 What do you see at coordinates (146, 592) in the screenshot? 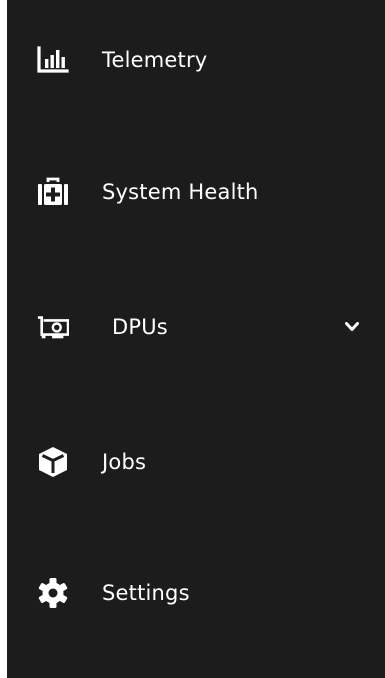
I see `sidebar-item-label: Settings` at bounding box center [146, 592].